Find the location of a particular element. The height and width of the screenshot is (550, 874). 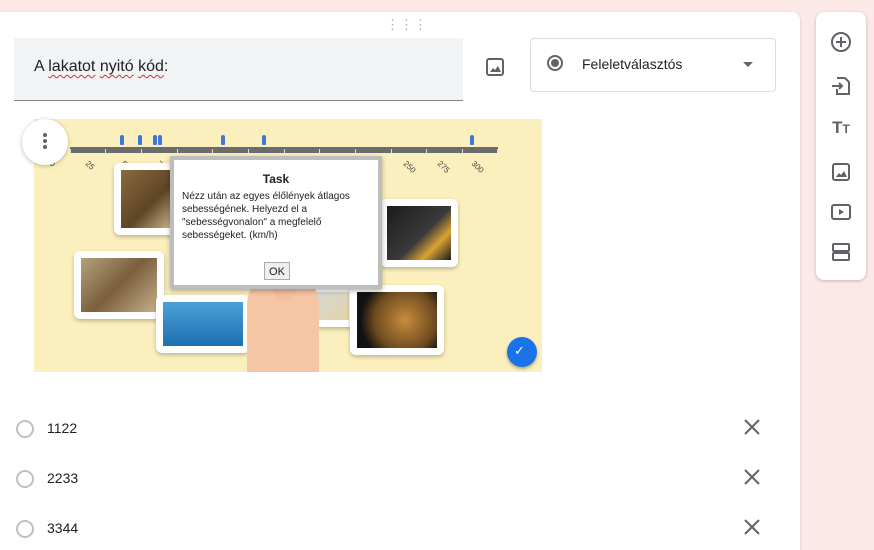

add-image-toolbar-button is located at coordinates (841, 172).